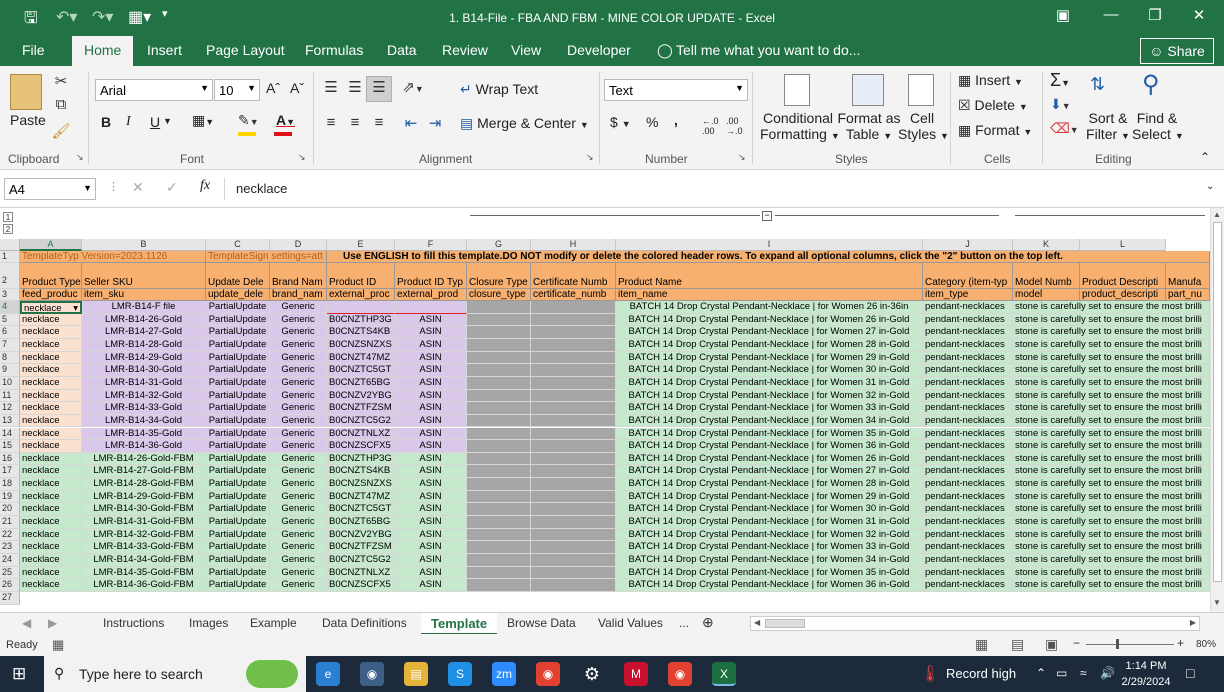  What do you see at coordinates (676, 120) in the screenshot?
I see `comma-button: ,` at bounding box center [676, 120].